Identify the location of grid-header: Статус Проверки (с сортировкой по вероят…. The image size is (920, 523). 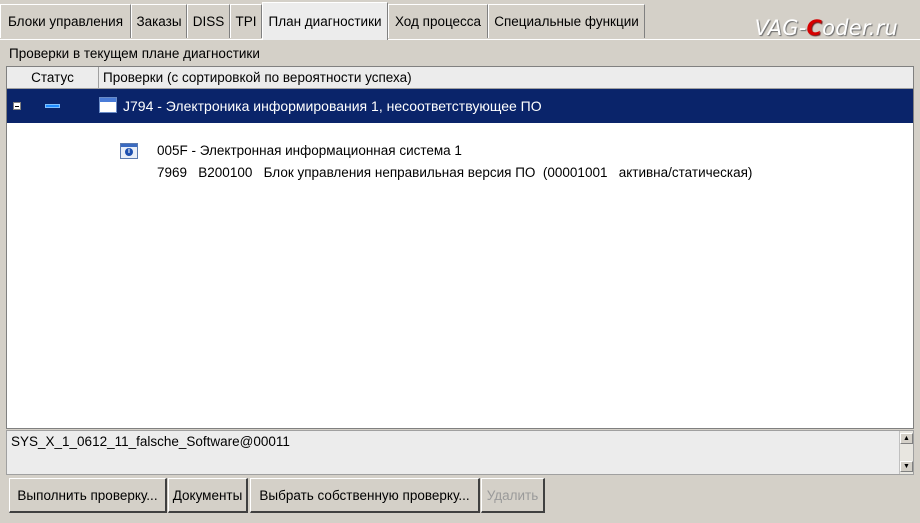
(460, 78).